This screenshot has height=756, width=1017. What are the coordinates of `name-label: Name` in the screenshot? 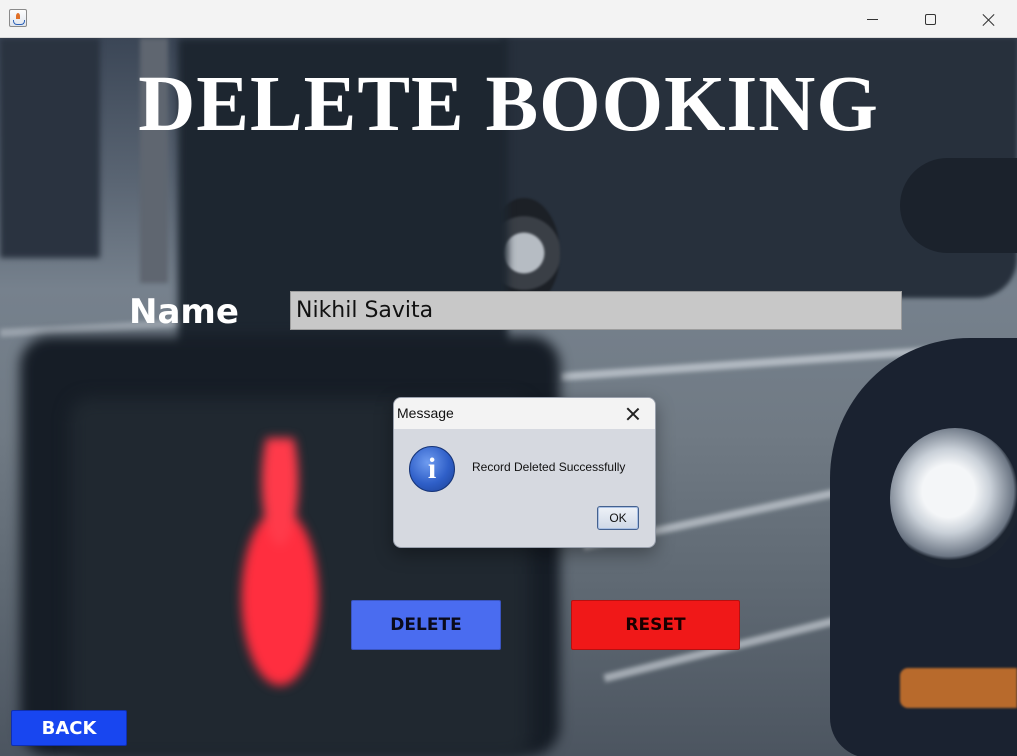 It's located at (184, 312).